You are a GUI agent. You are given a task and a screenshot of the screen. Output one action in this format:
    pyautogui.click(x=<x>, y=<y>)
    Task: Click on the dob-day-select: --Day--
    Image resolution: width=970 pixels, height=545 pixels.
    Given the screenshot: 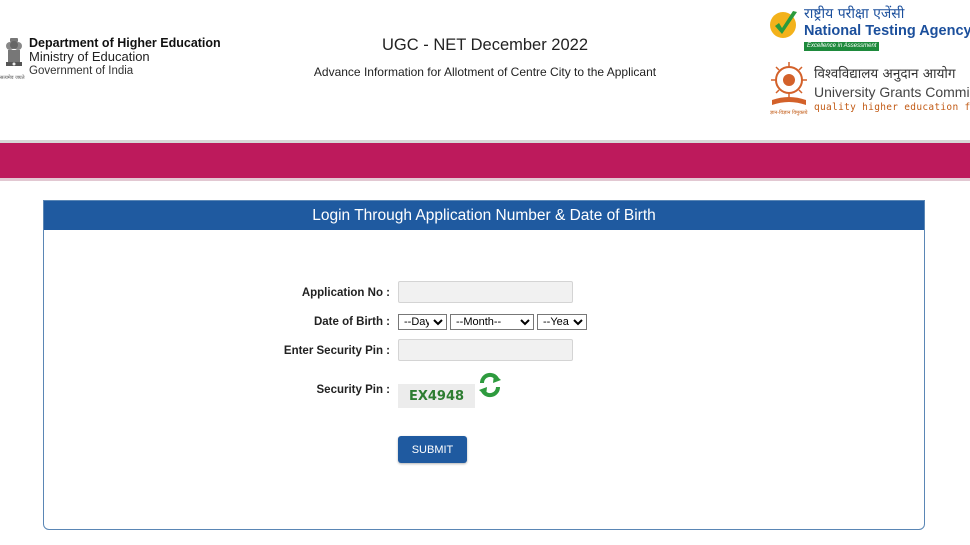 What is the action you would take?
    pyautogui.click(x=422, y=322)
    